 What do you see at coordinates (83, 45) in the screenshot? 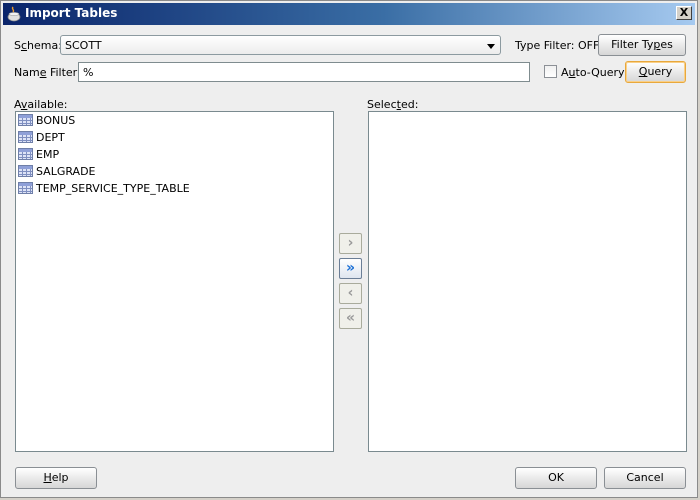
I see `schema-value: SCOTT` at bounding box center [83, 45].